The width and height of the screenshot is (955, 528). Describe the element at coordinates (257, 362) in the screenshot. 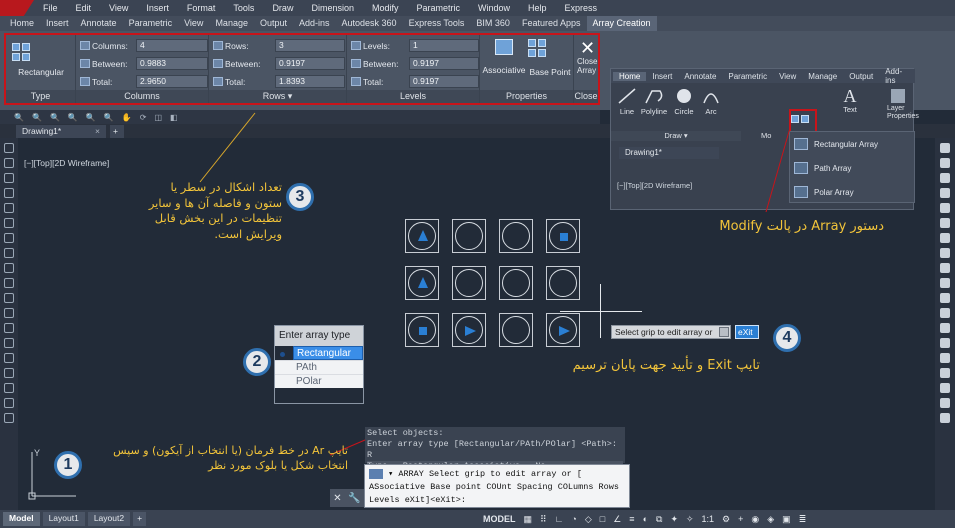

I see `step-2-badge: 2` at that location.